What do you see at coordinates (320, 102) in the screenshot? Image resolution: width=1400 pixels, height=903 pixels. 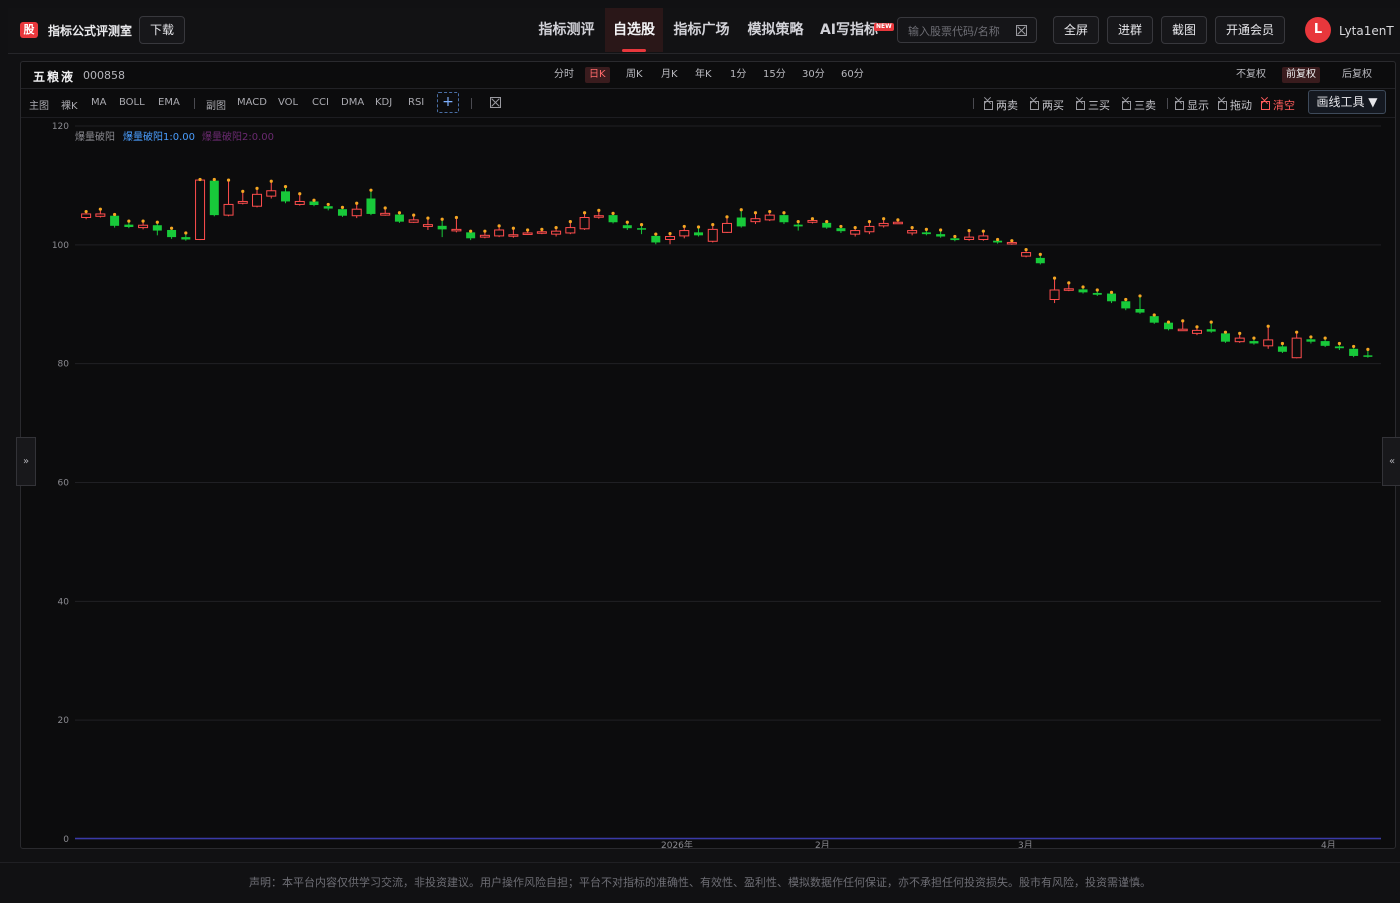 I see `indicator-cci: CCI` at bounding box center [320, 102].